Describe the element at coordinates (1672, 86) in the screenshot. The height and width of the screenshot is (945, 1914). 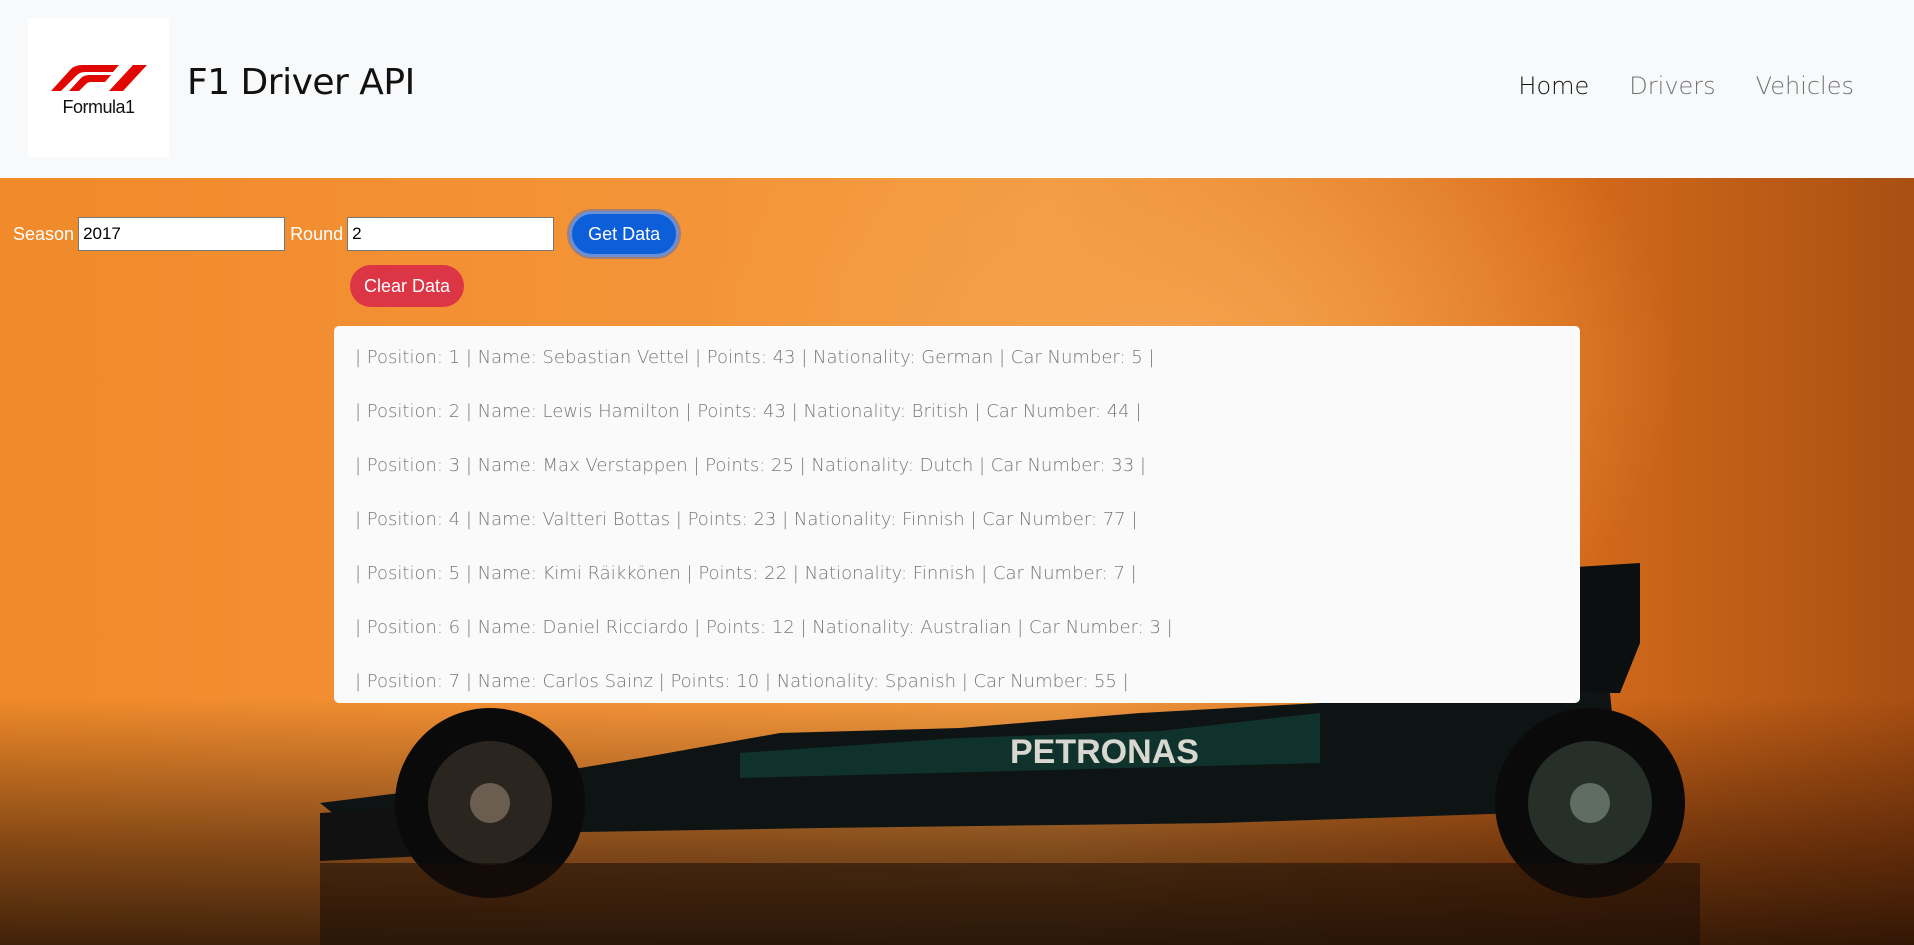
I see `nav-link-drivers: Drivers` at that location.